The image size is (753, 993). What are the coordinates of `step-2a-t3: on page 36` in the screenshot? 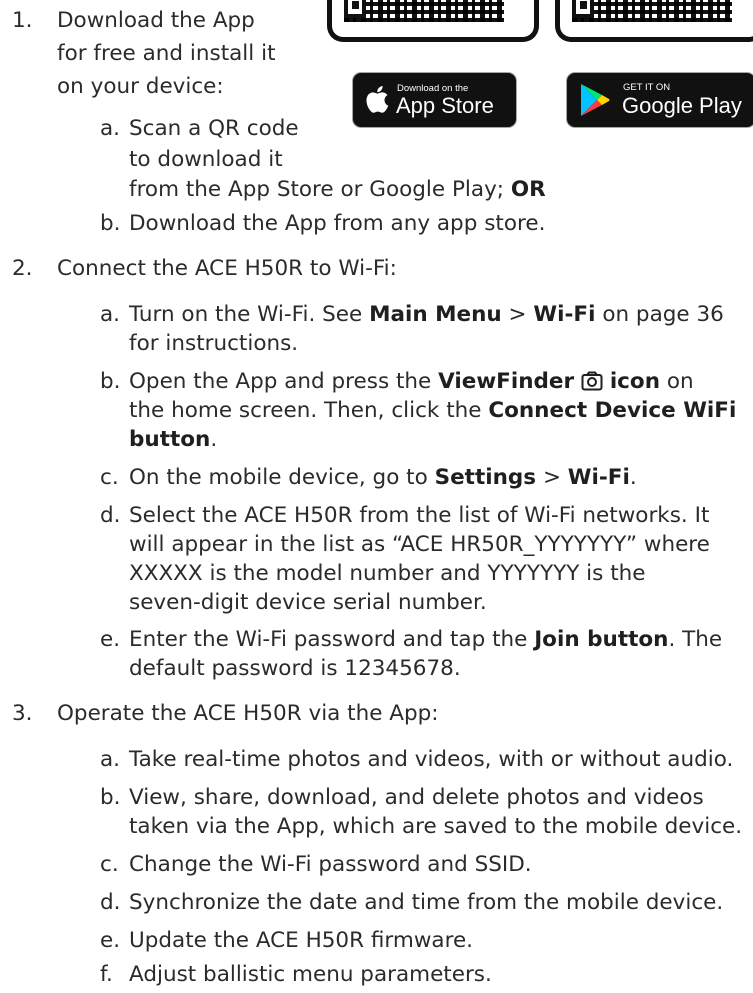 It's located at (659, 314).